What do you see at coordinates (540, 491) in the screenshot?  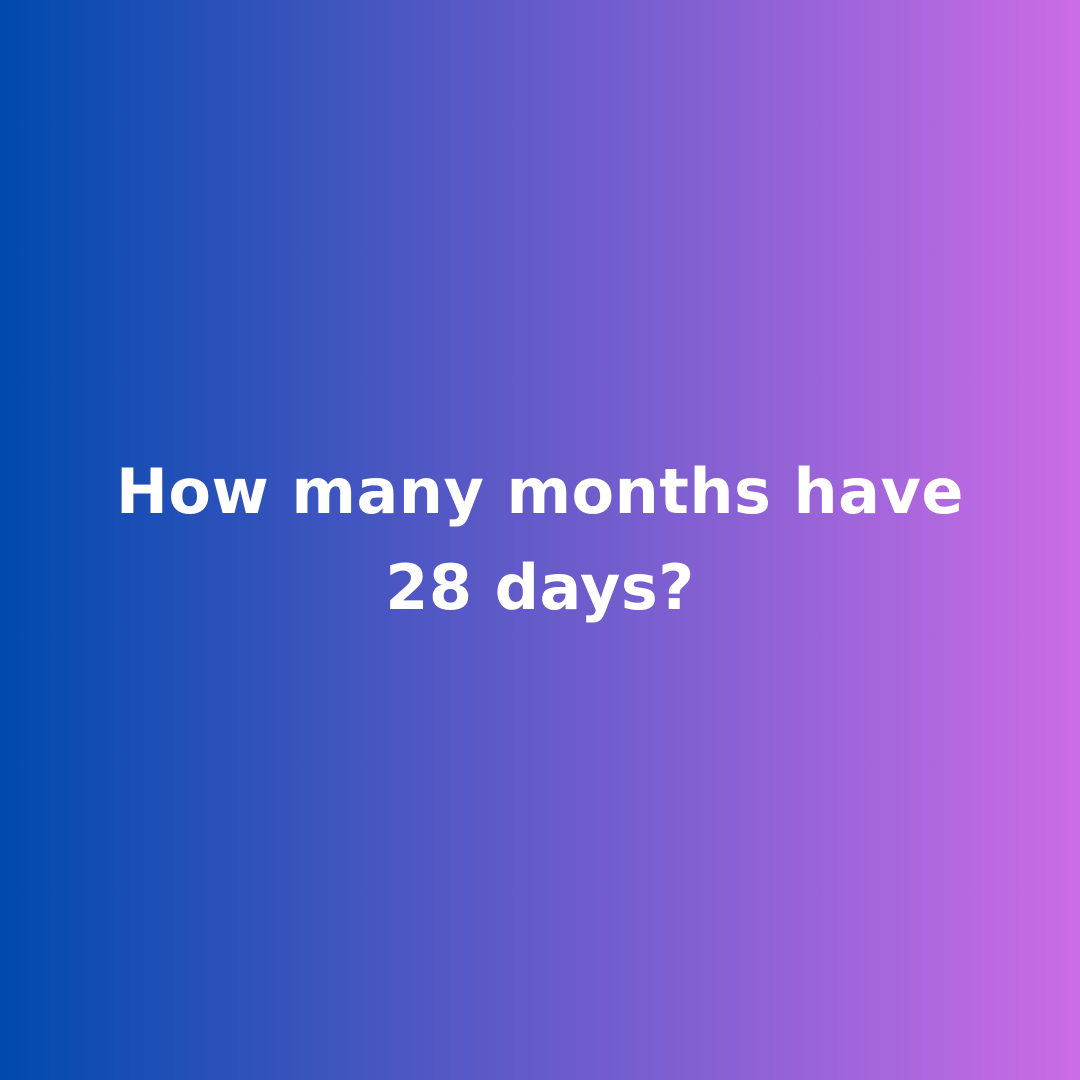 I see `question-line-1: How many months have` at bounding box center [540, 491].